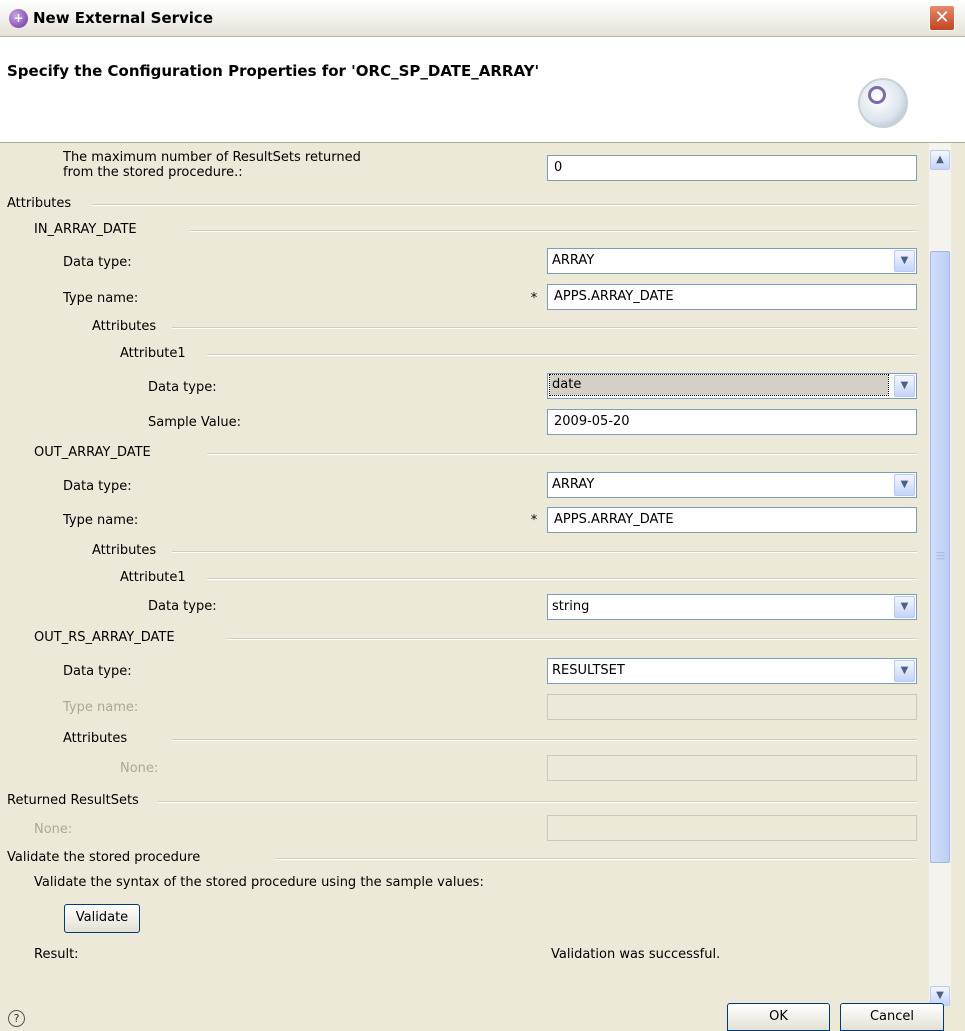 The width and height of the screenshot is (965, 1031). Describe the element at coordinates (39, 203) in the screenshot. I see `attributes-group-label: Attributes` at that location.